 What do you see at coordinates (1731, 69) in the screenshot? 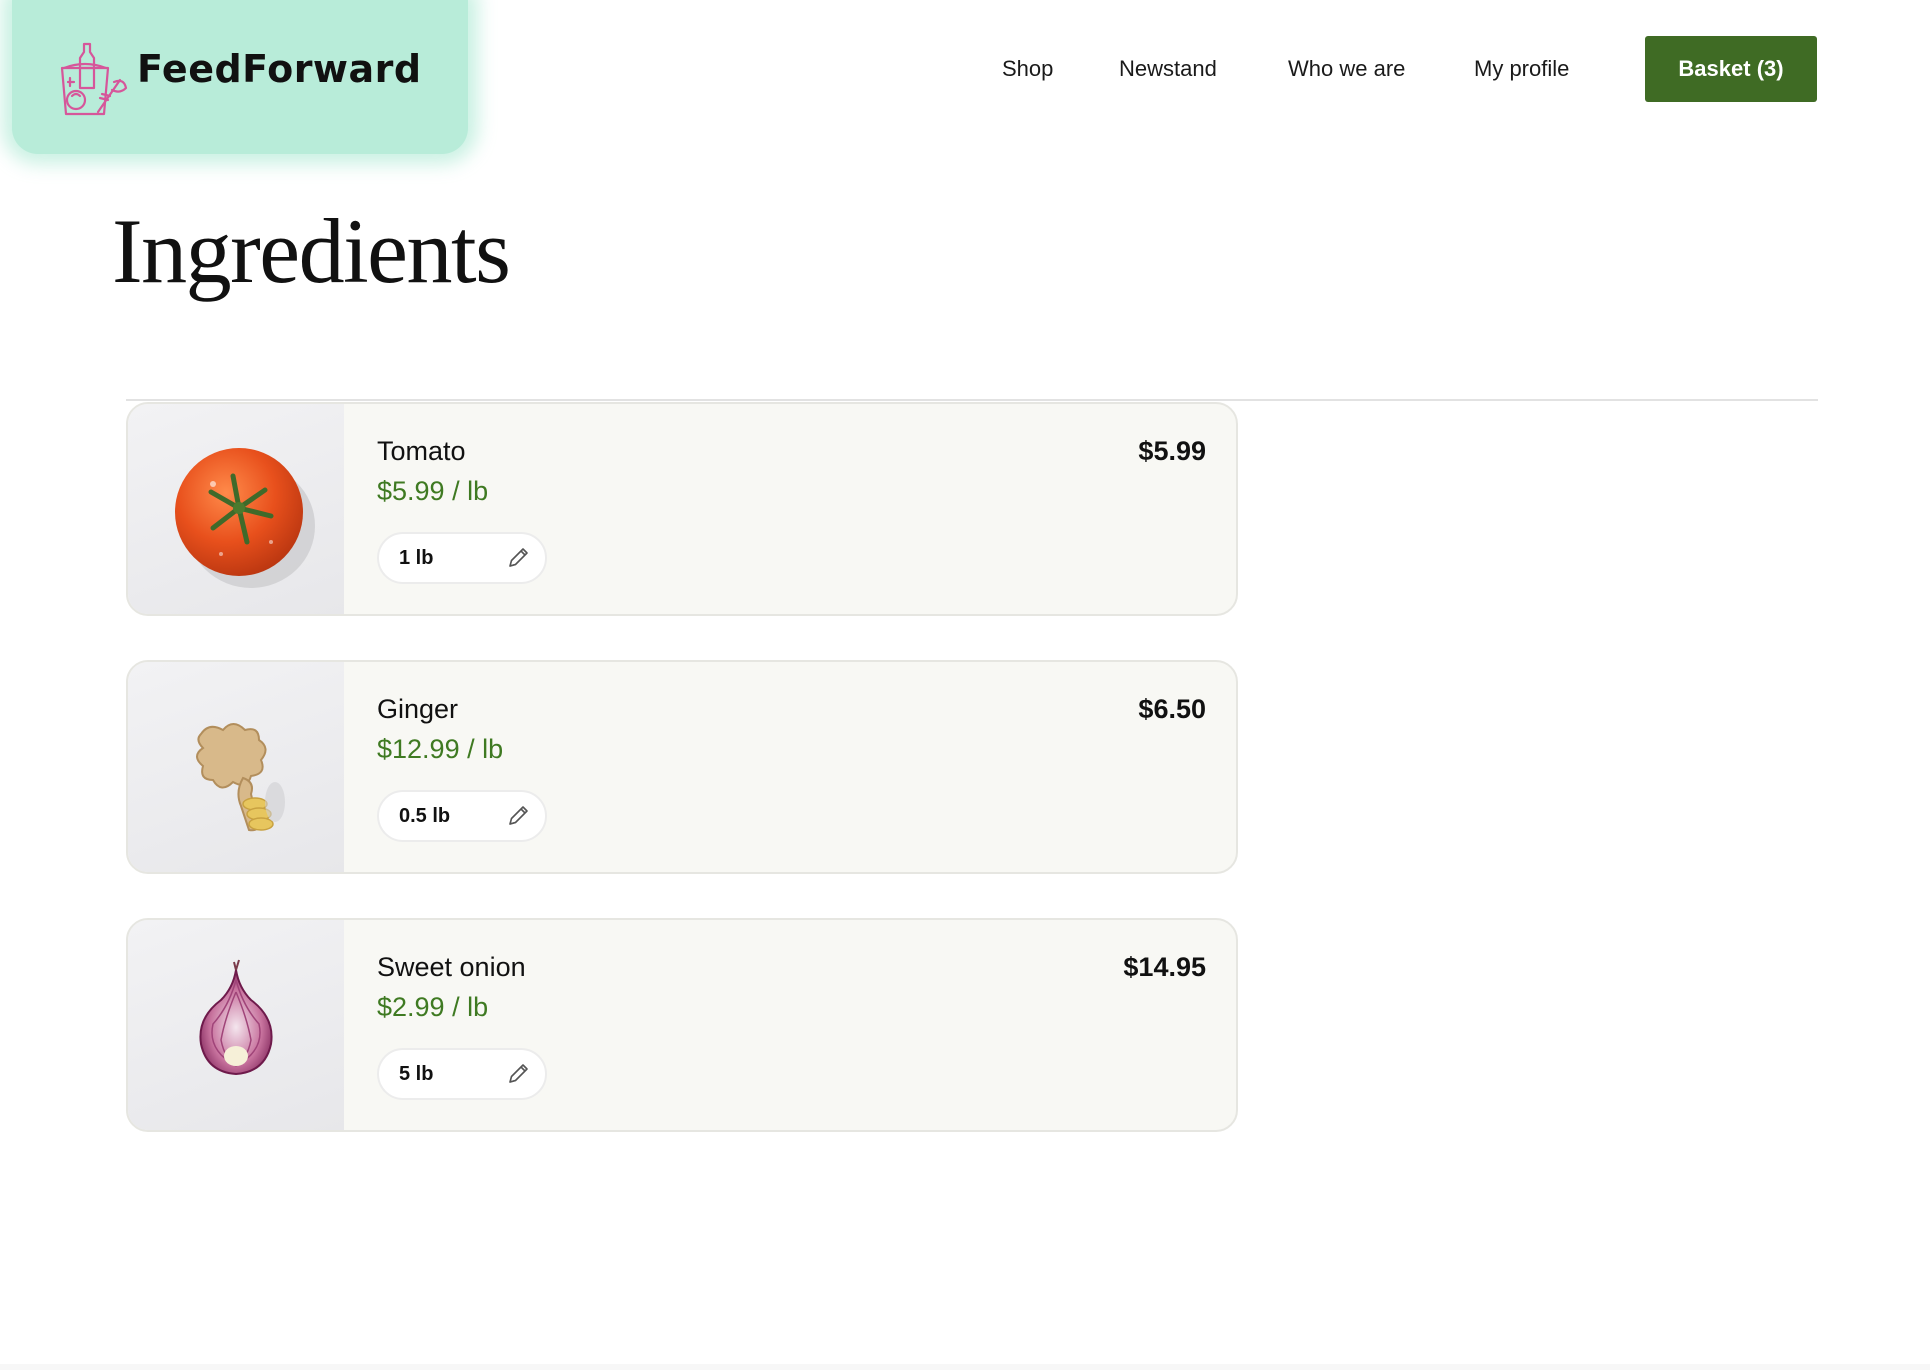
I see `basket-button: Basket (3)` at bounding box center [1731, 69].